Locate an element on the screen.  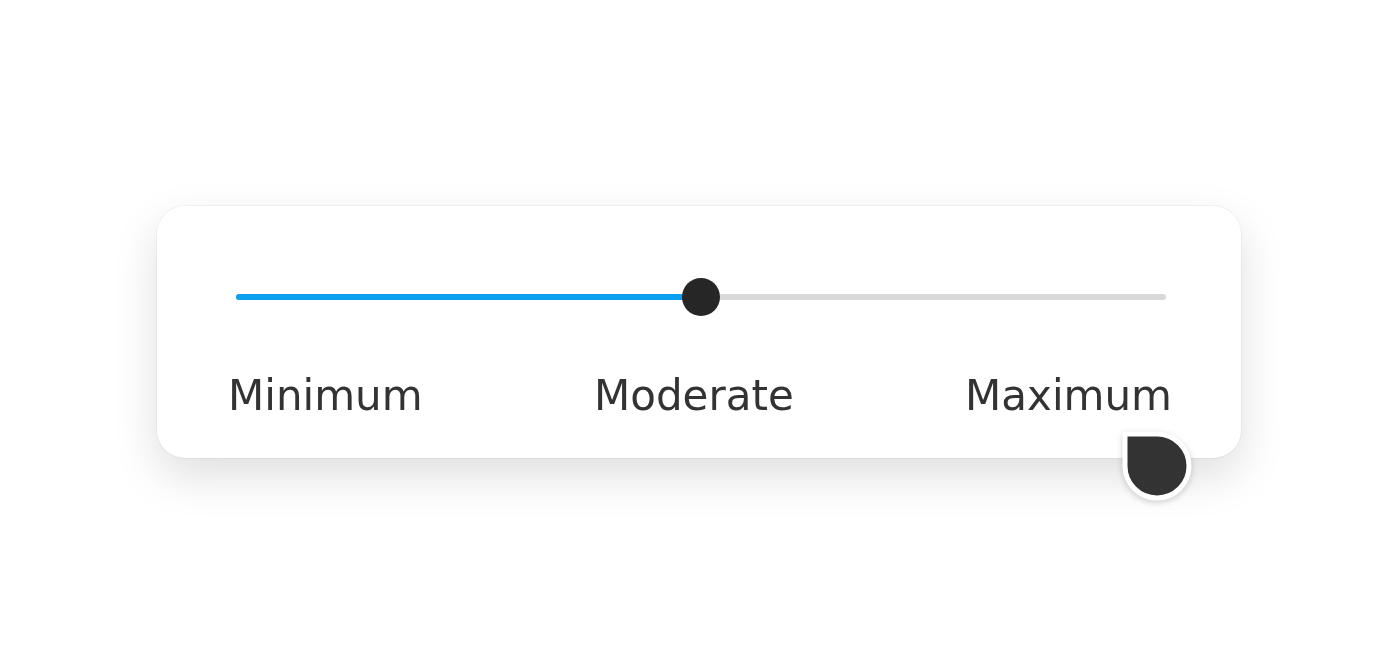
slider-label: Maximum is located at coordinates (1068, 395).